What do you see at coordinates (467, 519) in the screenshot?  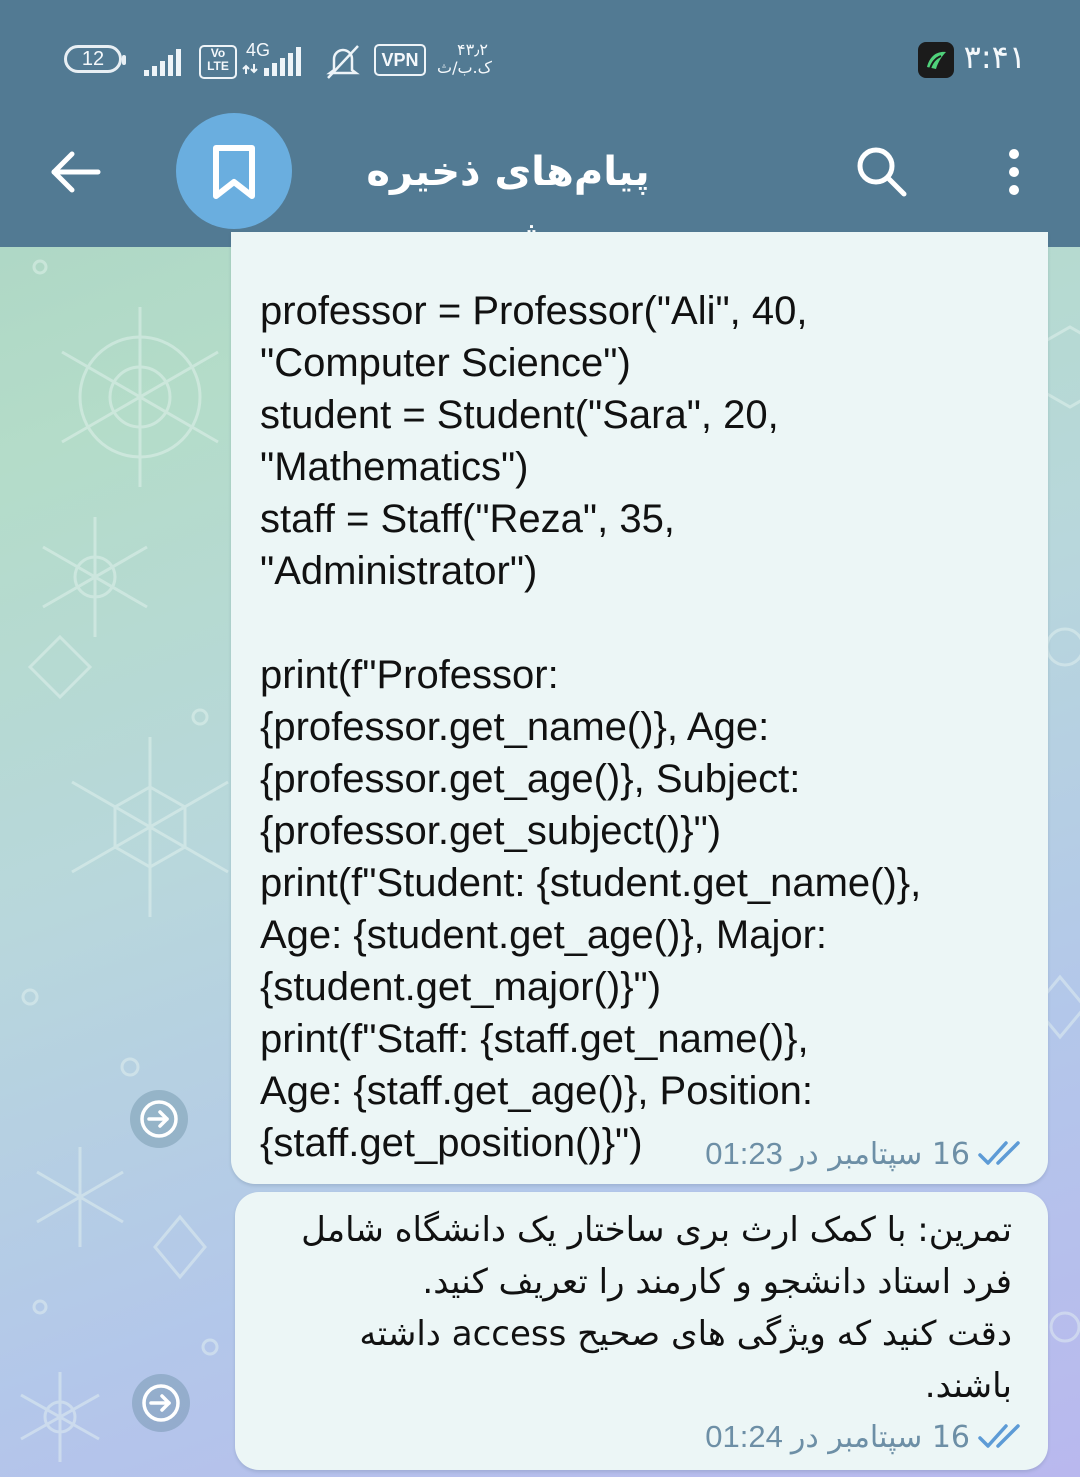 I see `message-line: staff = Staff("Reza", 35,` at bounding box center [467, 519].